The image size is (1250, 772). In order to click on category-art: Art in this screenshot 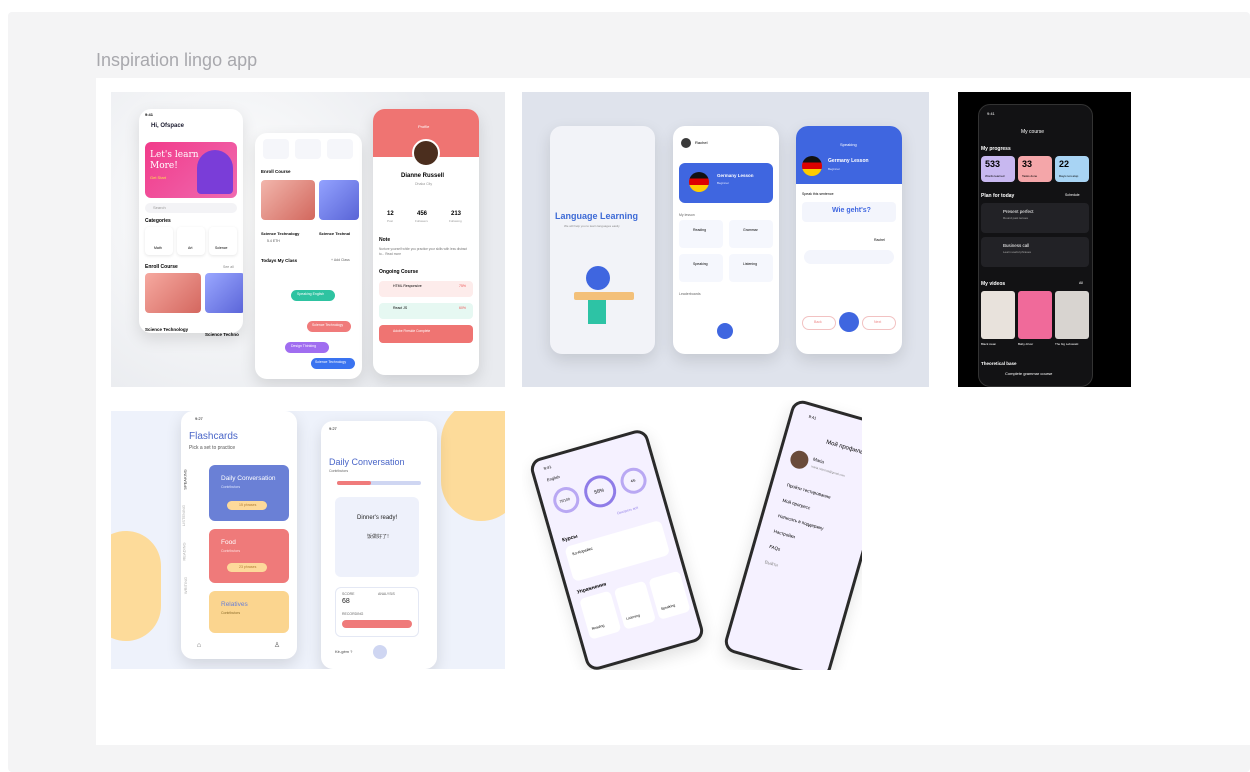, I will do `click(191, 241)`.